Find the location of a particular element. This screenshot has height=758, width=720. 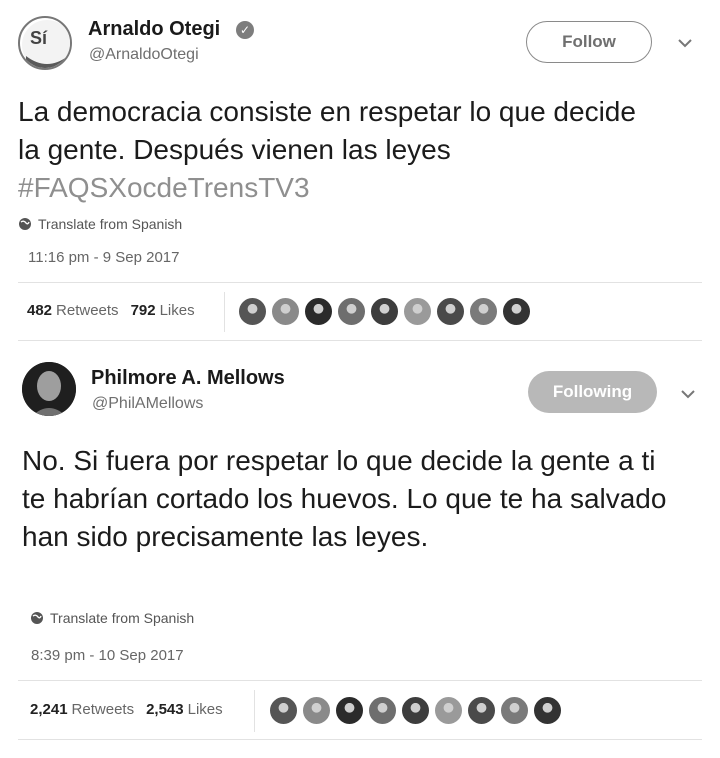

retweets-stat: 2,241 Retweets is located at coordinates (82, 709).